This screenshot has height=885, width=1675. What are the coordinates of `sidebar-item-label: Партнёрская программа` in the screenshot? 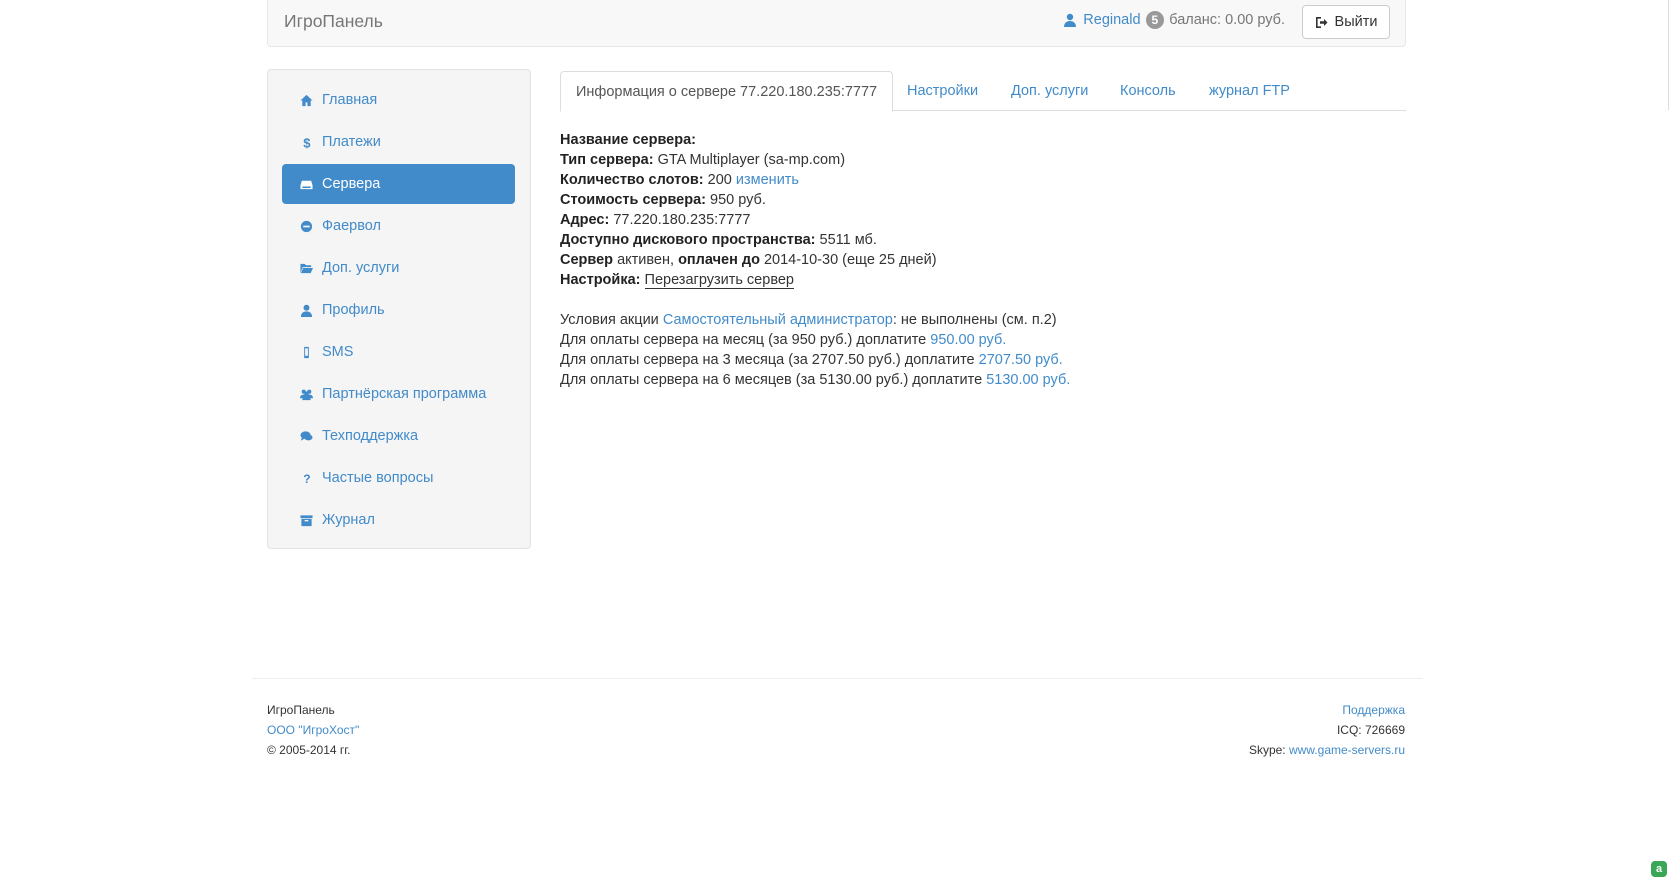 It's located at (404, 394).